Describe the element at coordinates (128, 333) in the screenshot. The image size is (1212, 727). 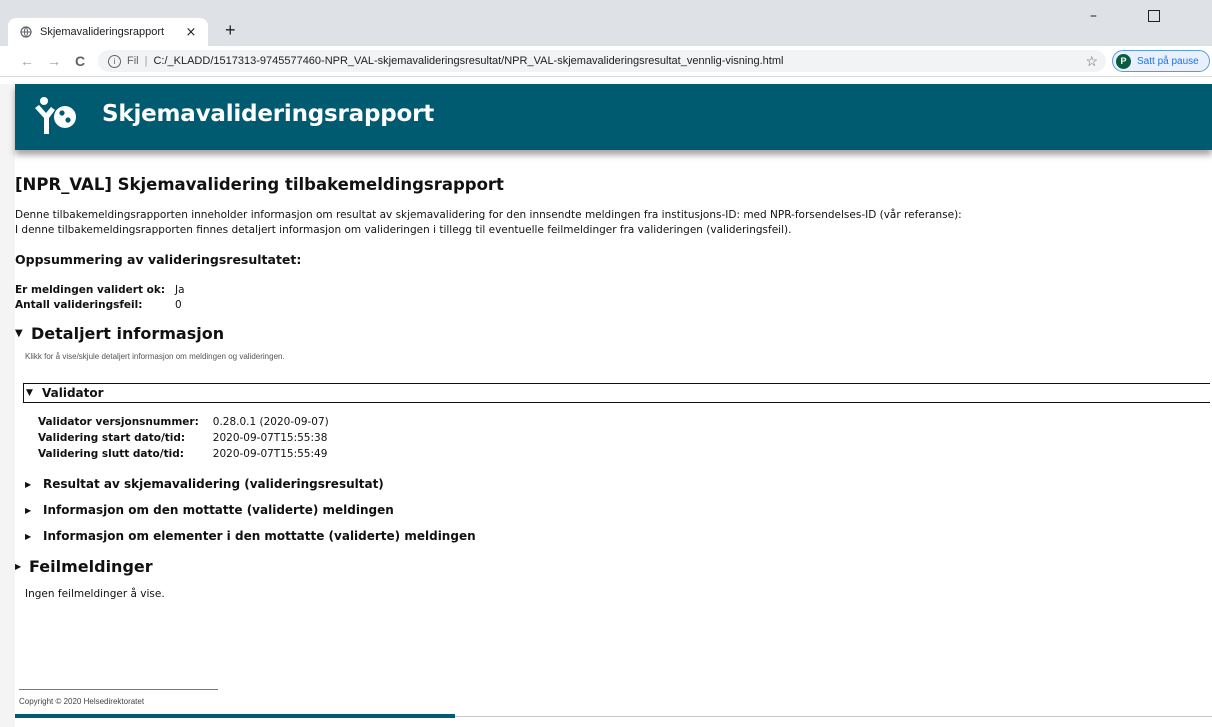
I see `details-heading: Detaljert informasjon` at that location.